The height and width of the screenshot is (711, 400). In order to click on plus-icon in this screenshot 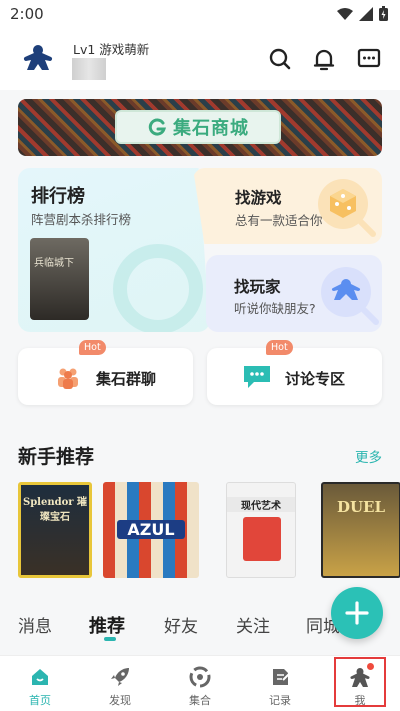, I will do `click(357, 613)`.